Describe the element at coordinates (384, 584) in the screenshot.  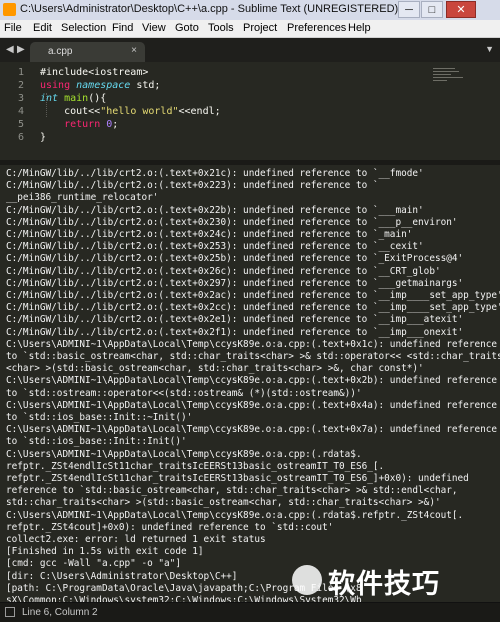
I see `watermark-text: 软件技巧` at that location.